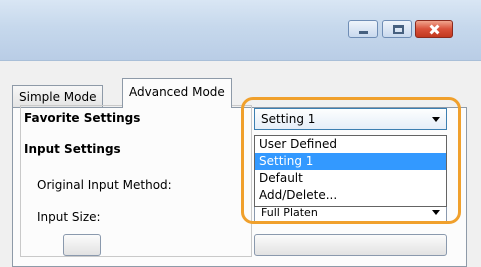 The image size is (481, 267). What do you see at coordinates (58, 96) in the screenshot?
I see `tab-simple-mode: Simple Mode` at bounding box center [58, 96].